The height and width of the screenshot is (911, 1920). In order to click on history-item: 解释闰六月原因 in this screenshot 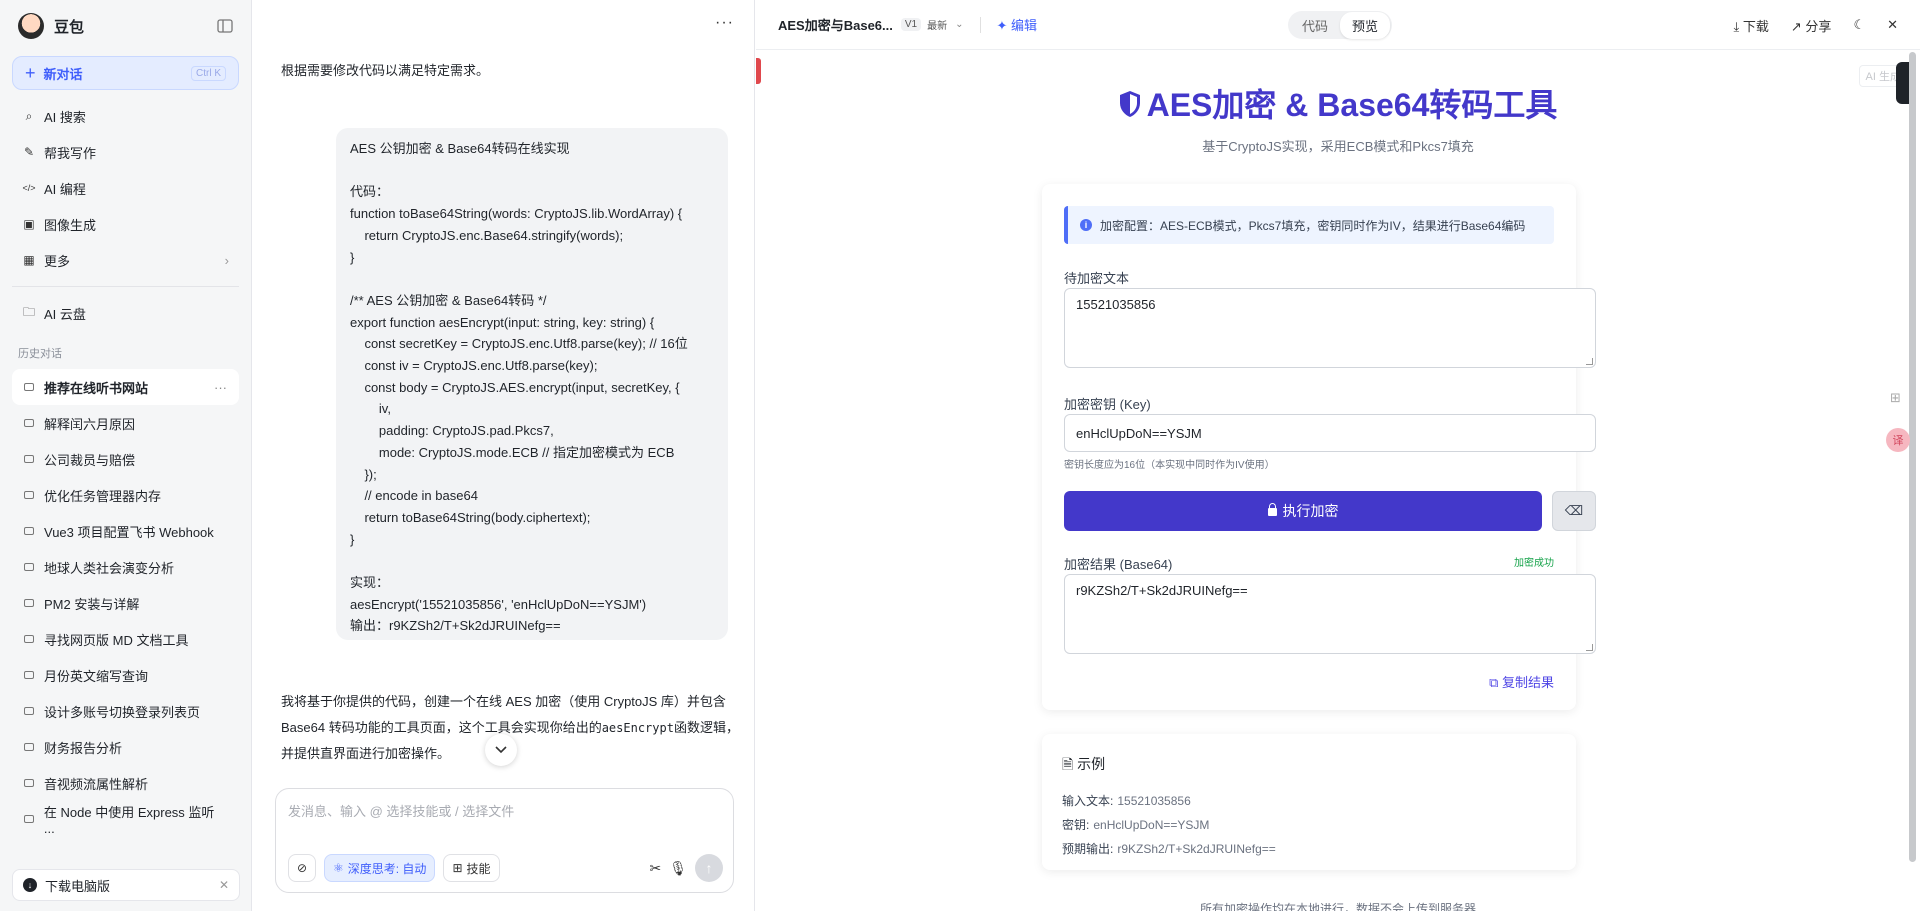, I will do `click(125, 423)`.